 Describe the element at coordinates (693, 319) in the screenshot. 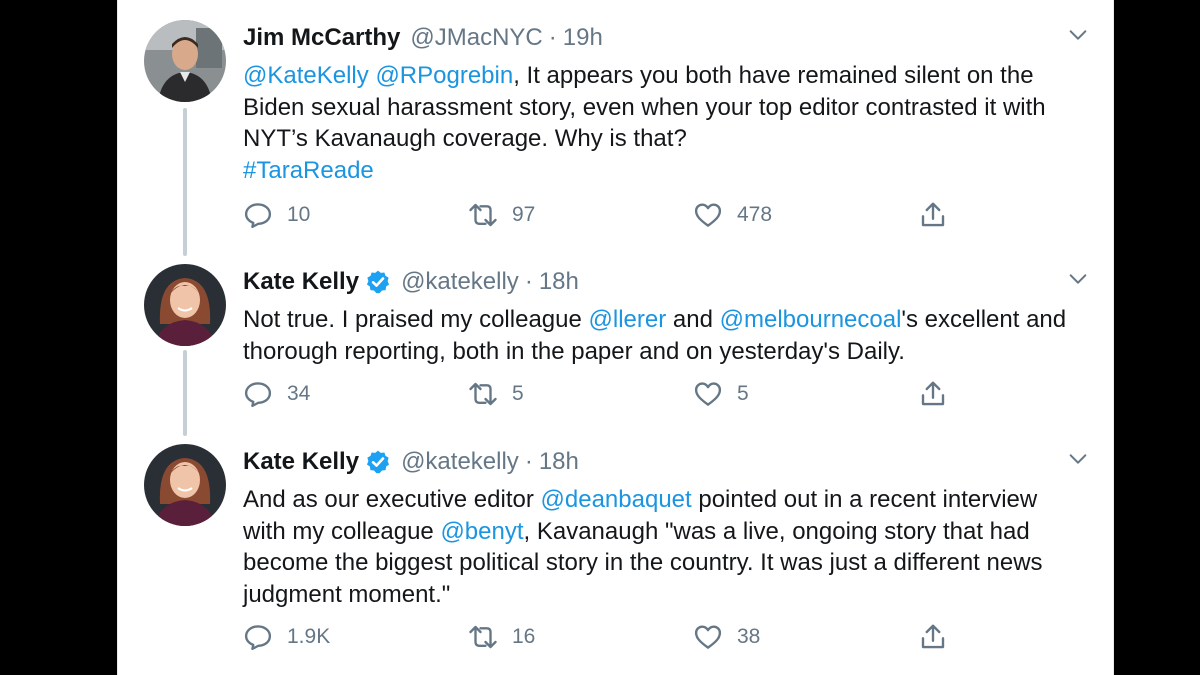

I see `tweet-text-segment: and` at that location.